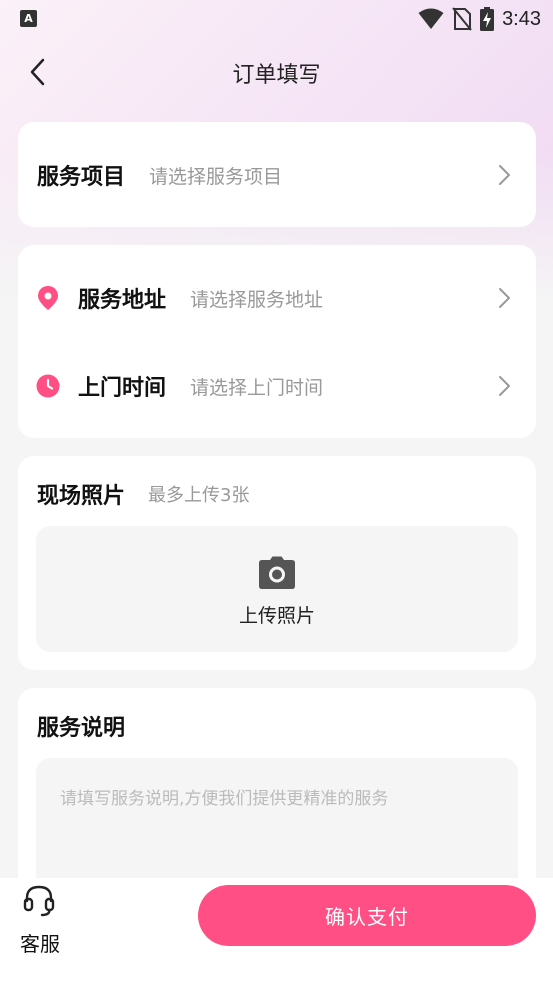  Describe the element at coordinates (48, 298) in the screenshot. I see `location-pin-icon` at that location.